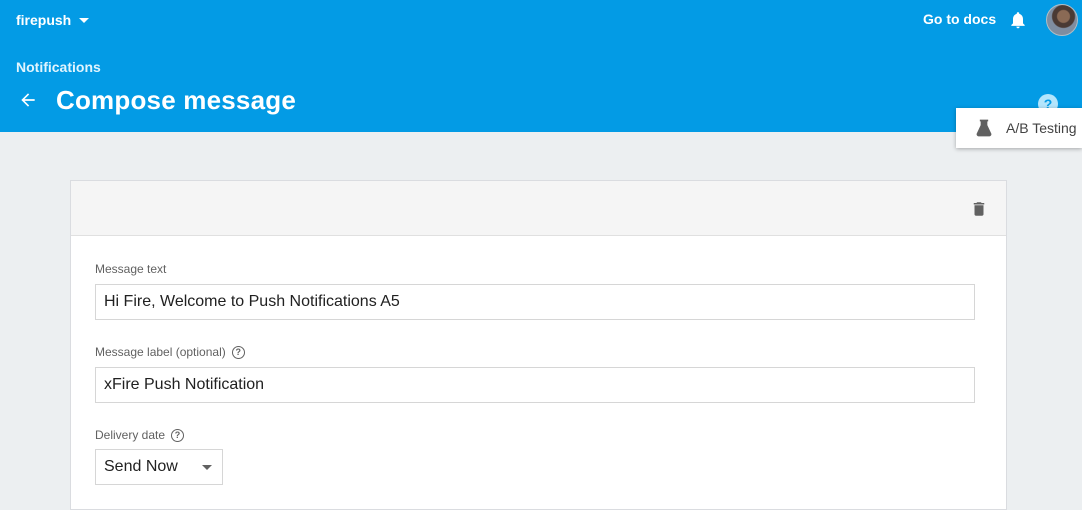 The width and height of the screenshot is (1082, 510). Describe the element at coordinates (979, 209) in the screenshot. I see `trash-icon` at that location.